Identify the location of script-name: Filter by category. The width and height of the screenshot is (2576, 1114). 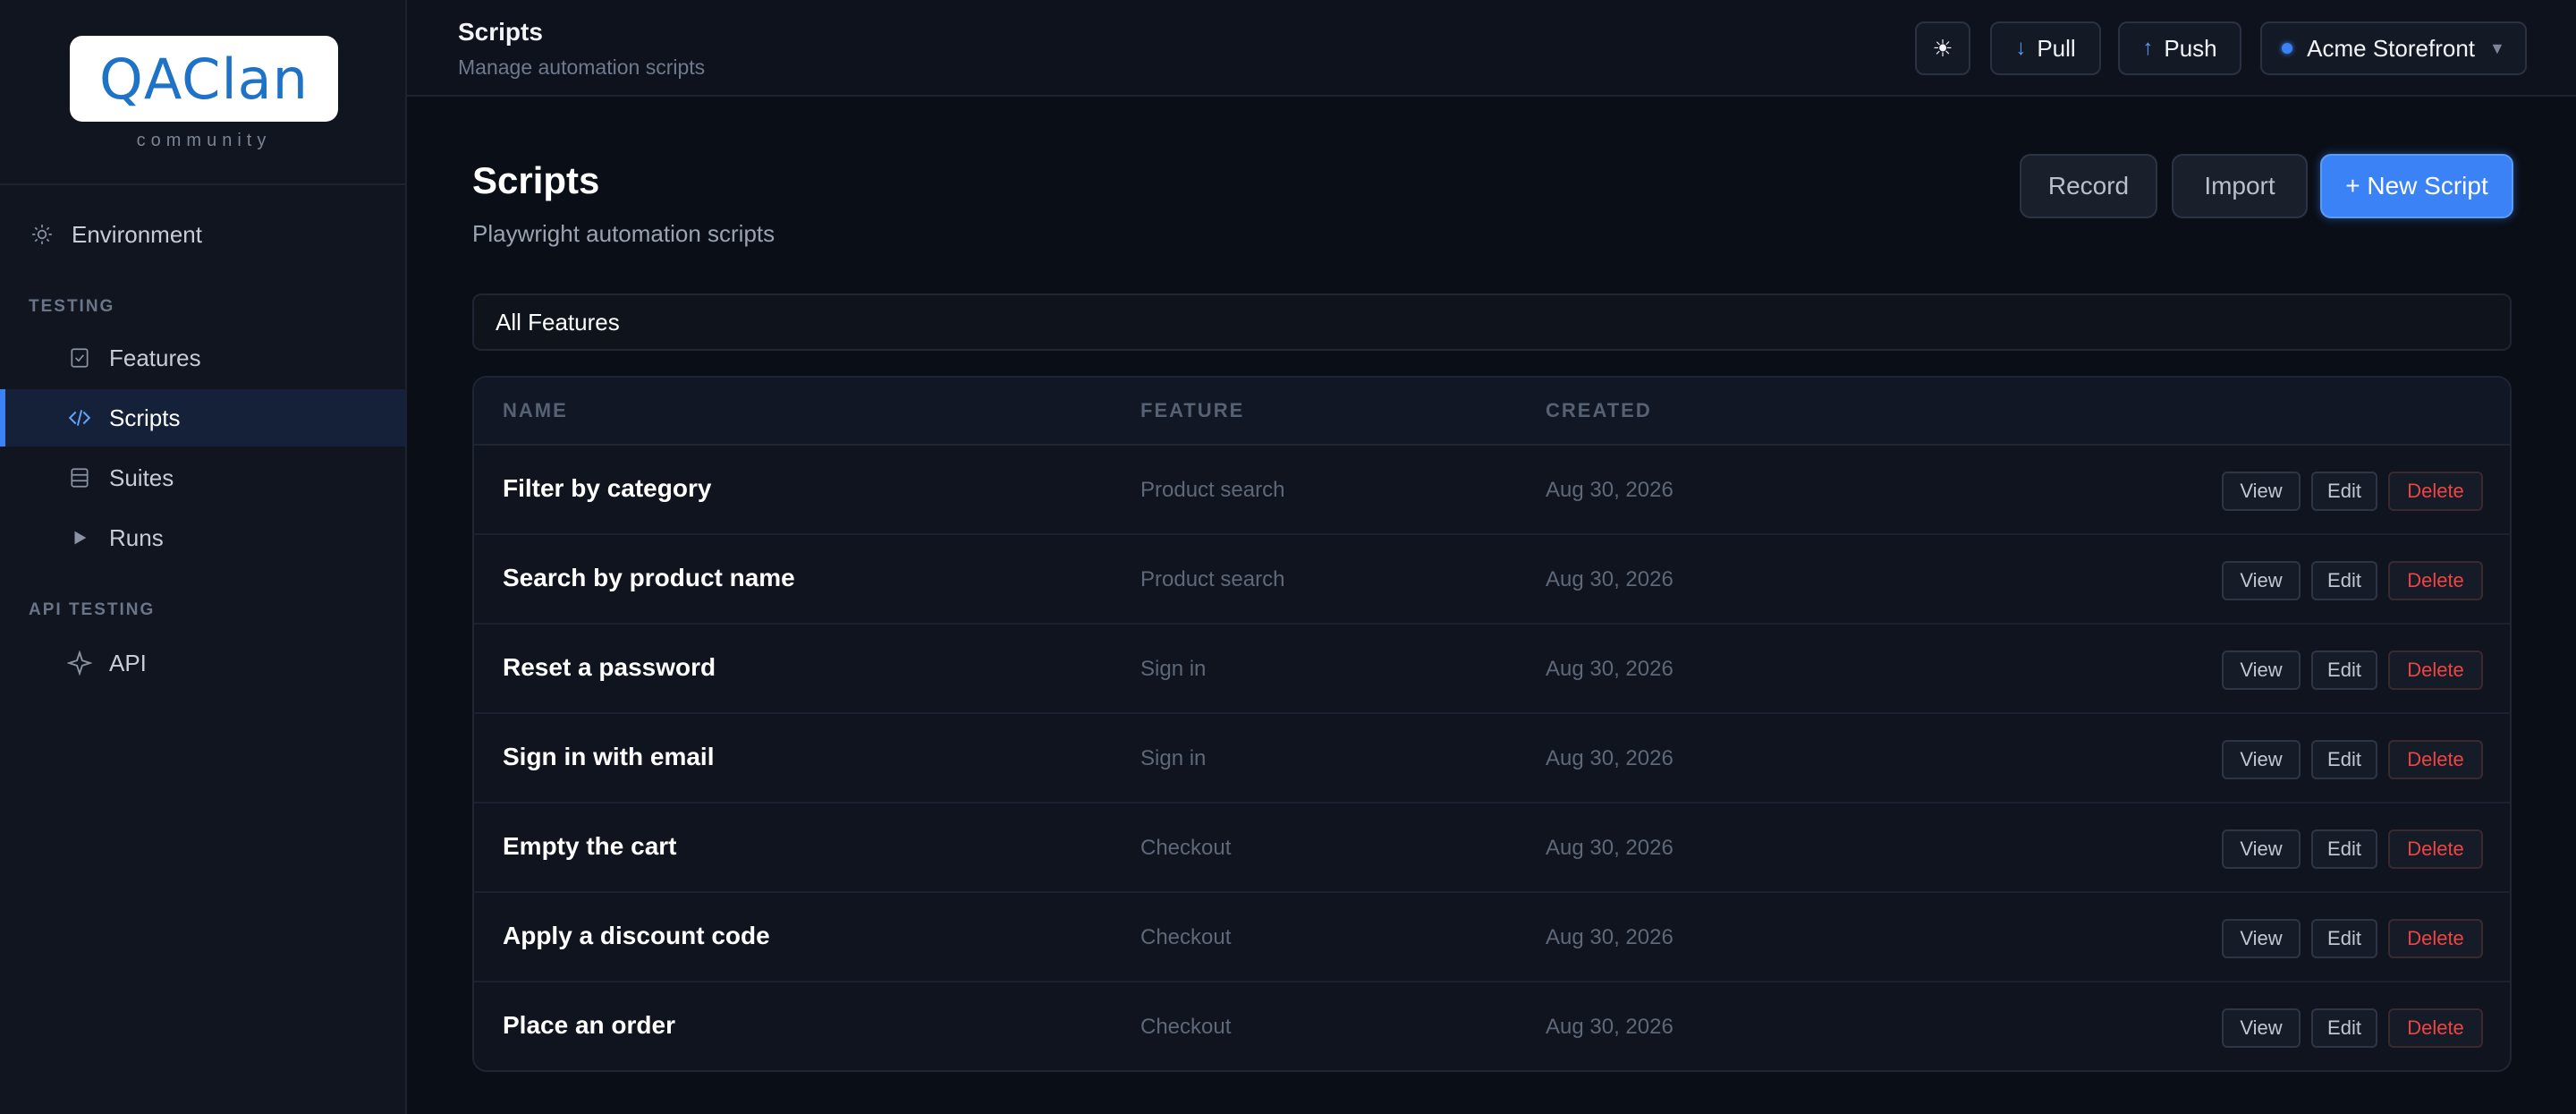
(607, 488).